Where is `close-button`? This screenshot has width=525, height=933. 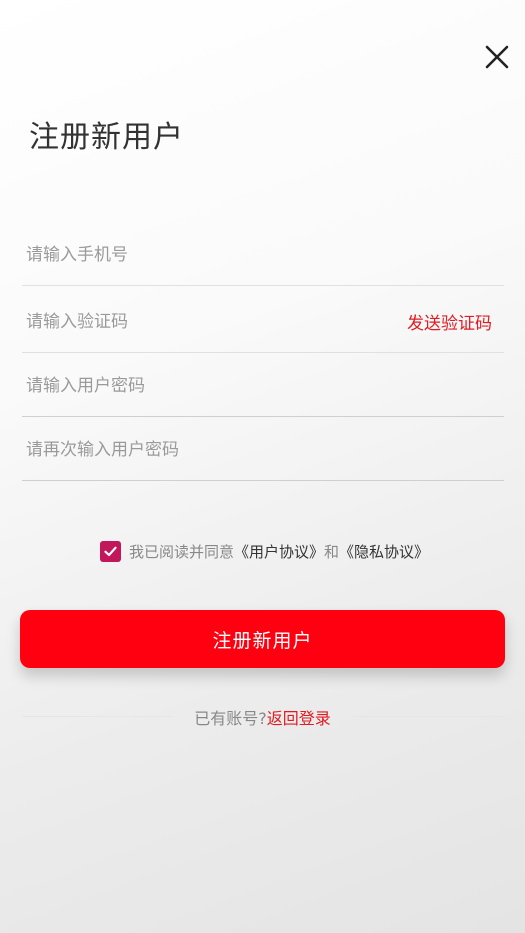 close-button is located at coordinates (497, 57).